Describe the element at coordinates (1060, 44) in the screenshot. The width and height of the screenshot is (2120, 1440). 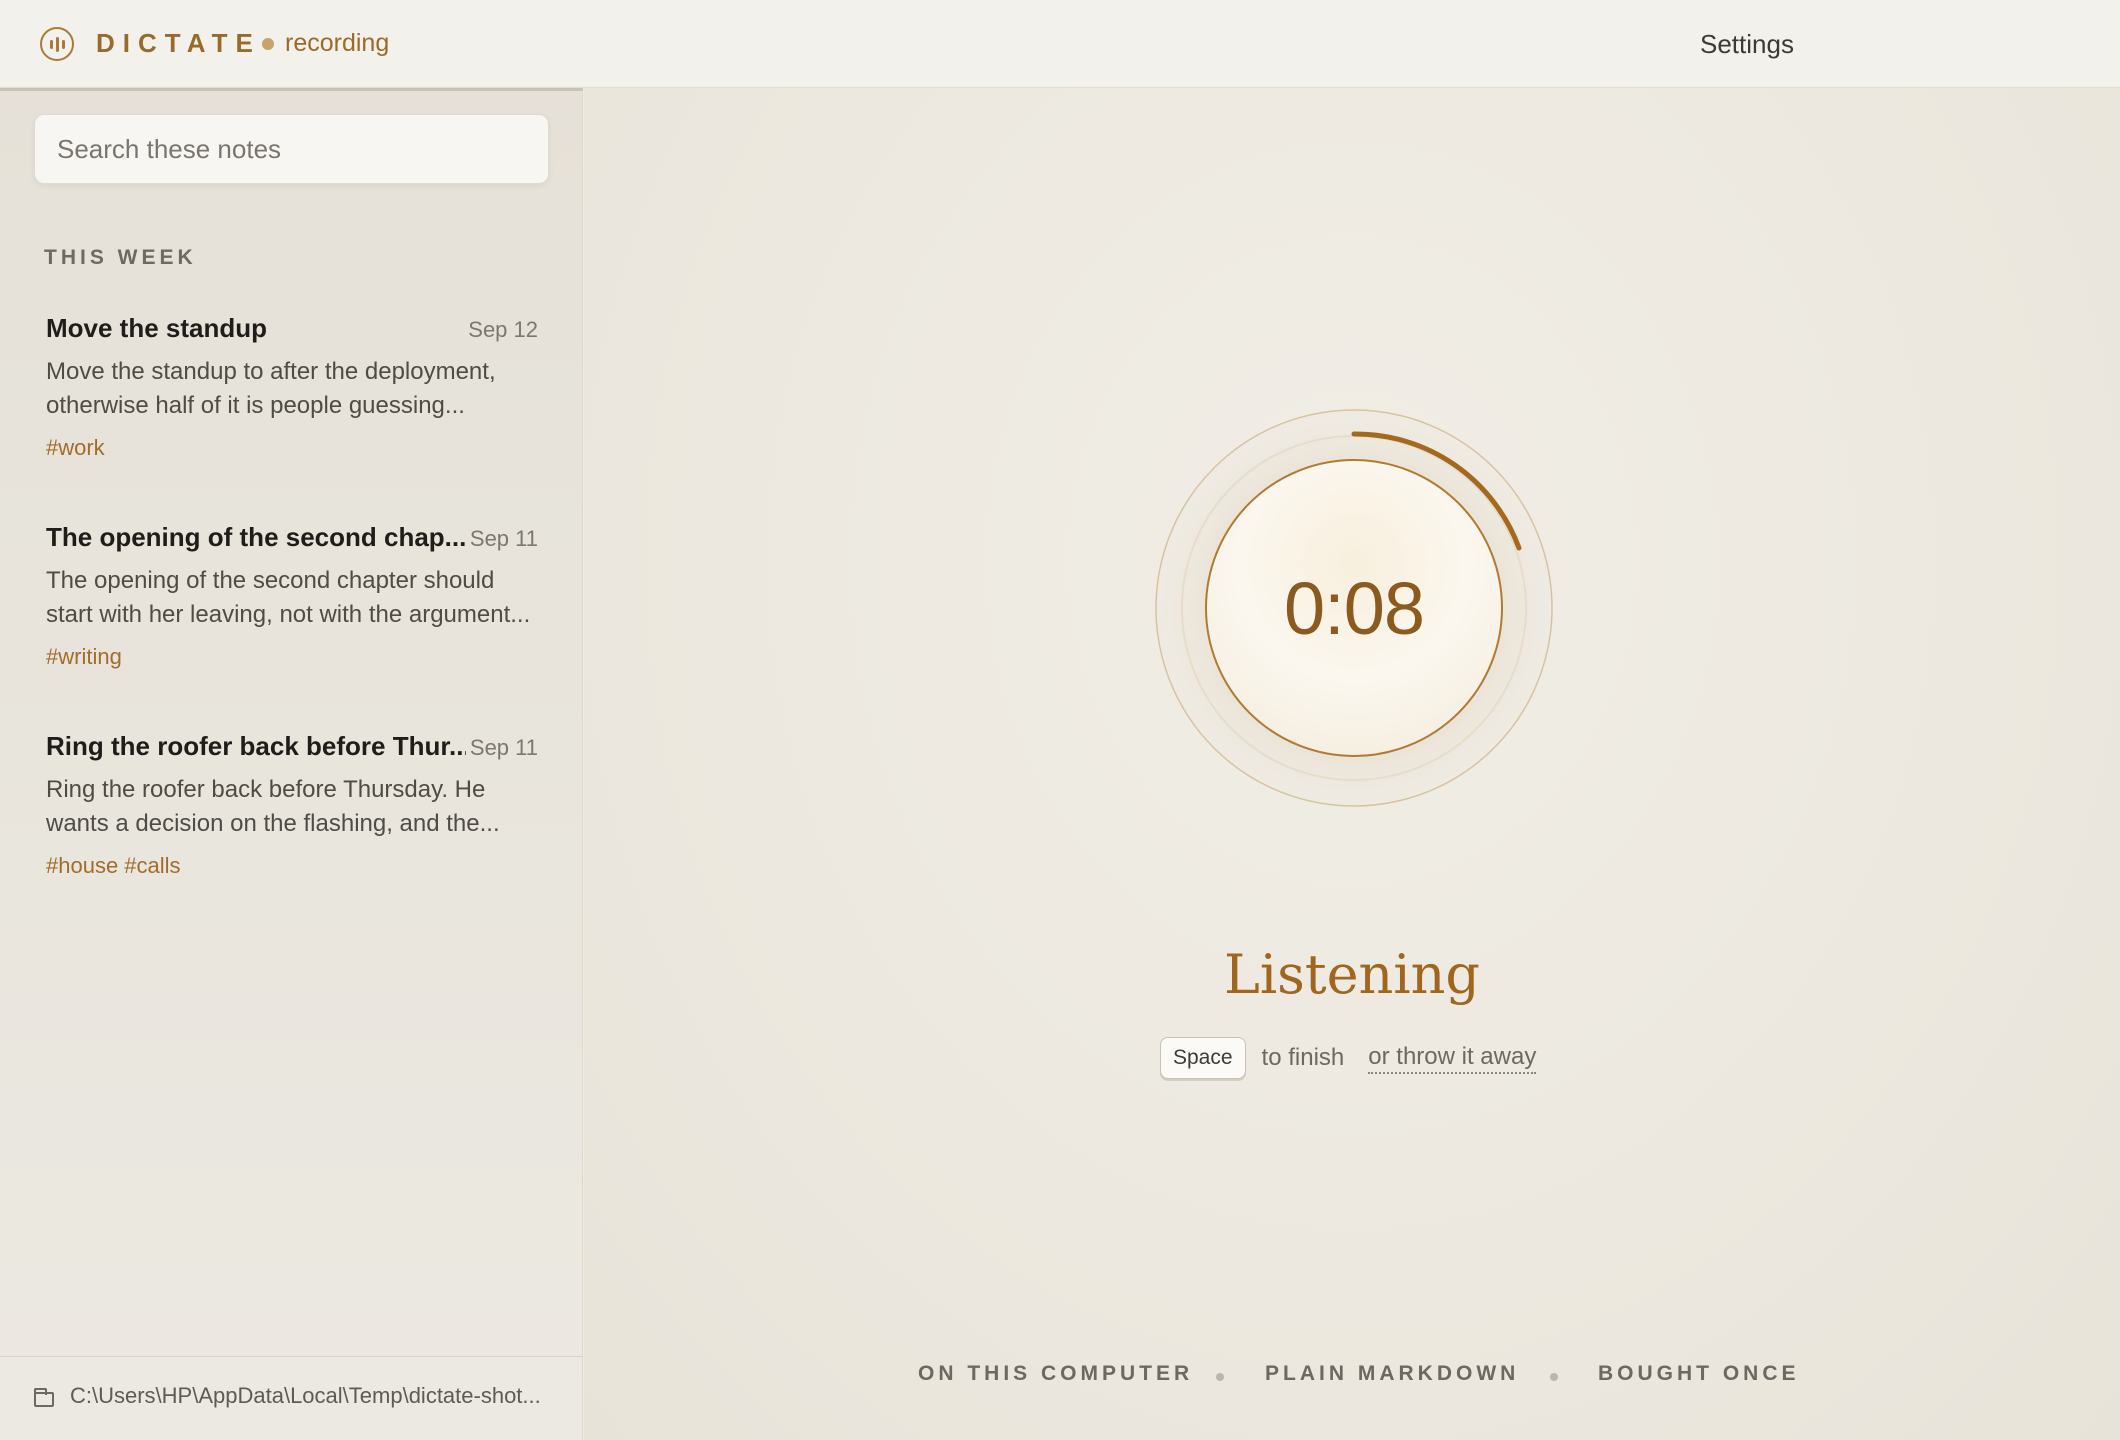
I see `top-bar: DICTATE recording Settings` at that location.